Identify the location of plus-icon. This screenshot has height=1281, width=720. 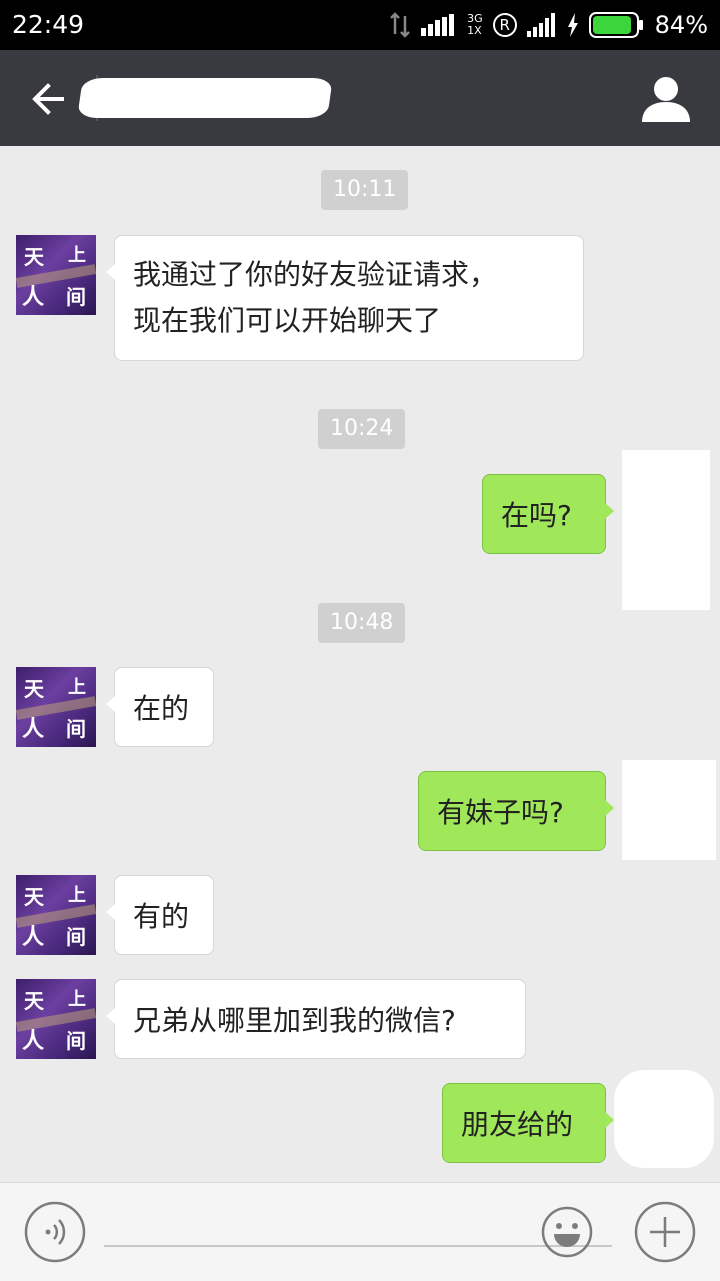
(665, 1232).